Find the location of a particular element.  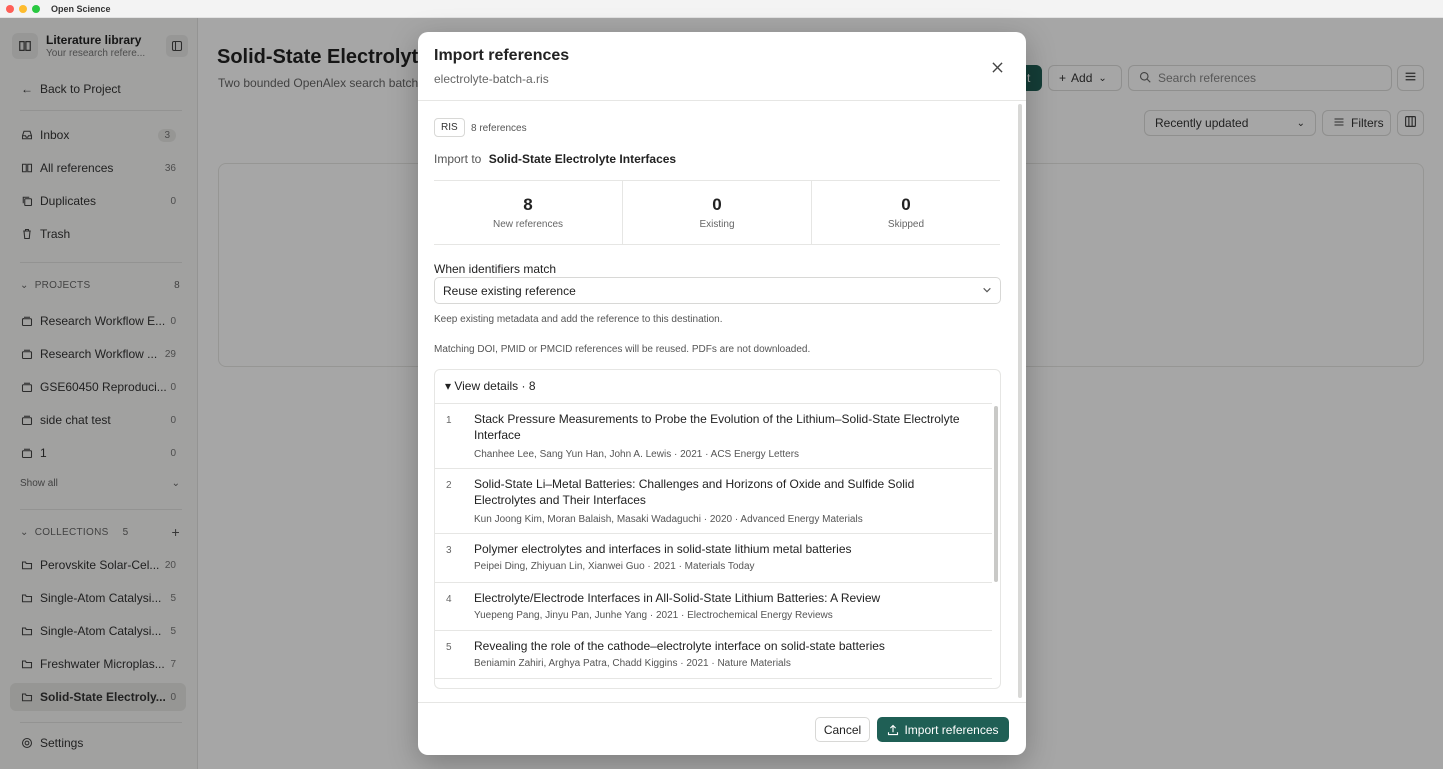

format-reference-count: 8 references is located at coordinates (499, 128).